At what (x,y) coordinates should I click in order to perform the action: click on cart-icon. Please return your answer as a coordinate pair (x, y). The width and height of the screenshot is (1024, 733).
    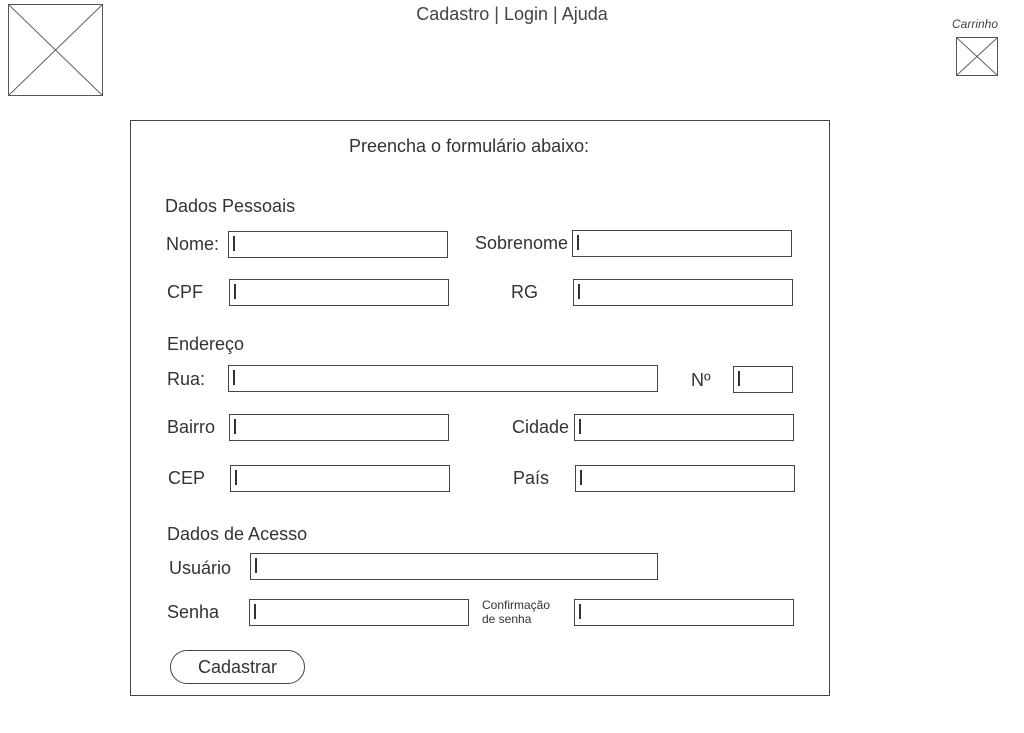
    Looking at the image, I should click on (977, 56).